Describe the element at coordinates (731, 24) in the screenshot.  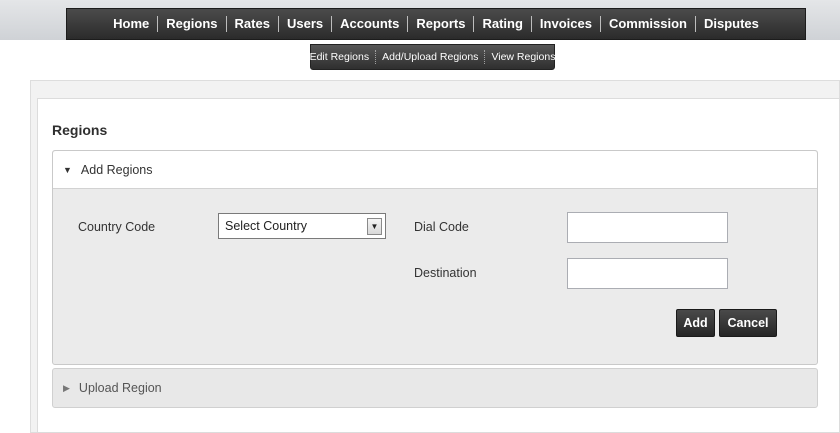
I see `nav-disputes: Disputes` at that location.